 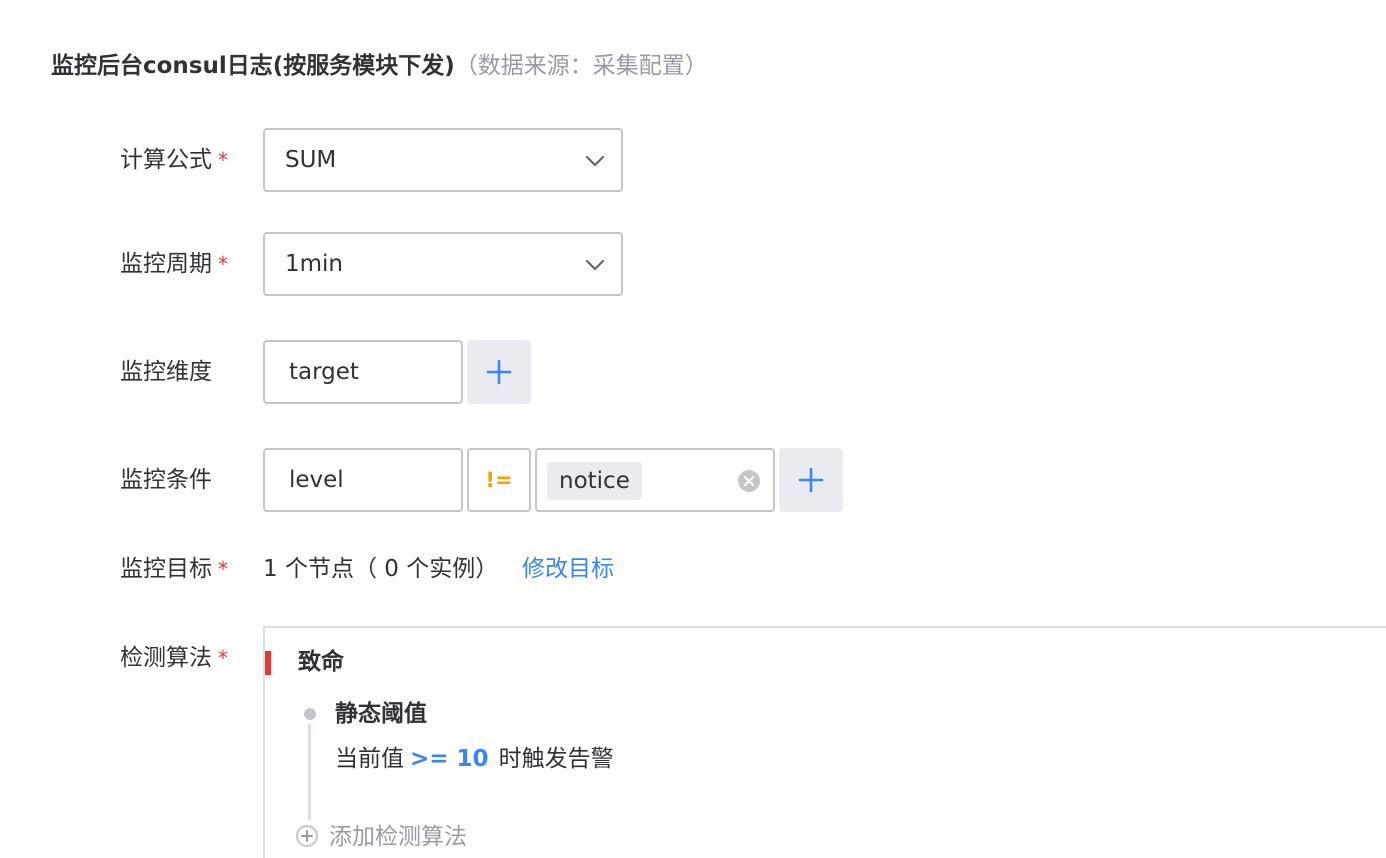 I want to click on period-label: 监控周期 *, so click(x=174, y=264).